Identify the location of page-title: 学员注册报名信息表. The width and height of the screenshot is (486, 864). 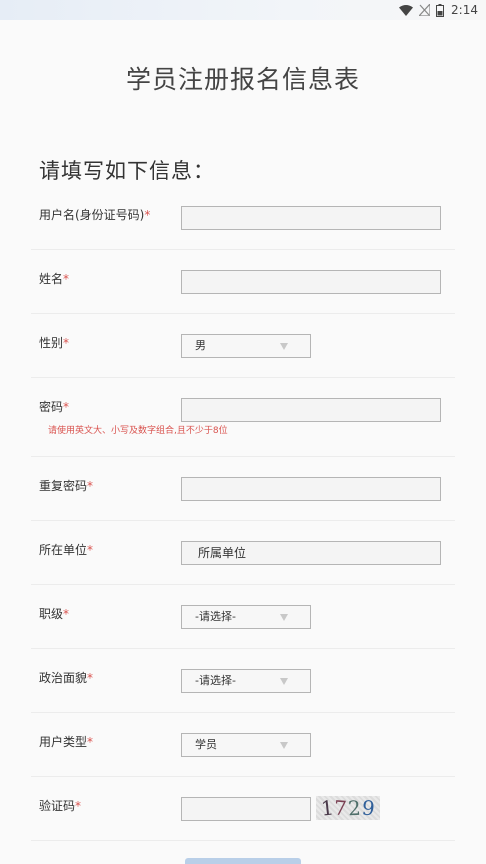
(242, 79).